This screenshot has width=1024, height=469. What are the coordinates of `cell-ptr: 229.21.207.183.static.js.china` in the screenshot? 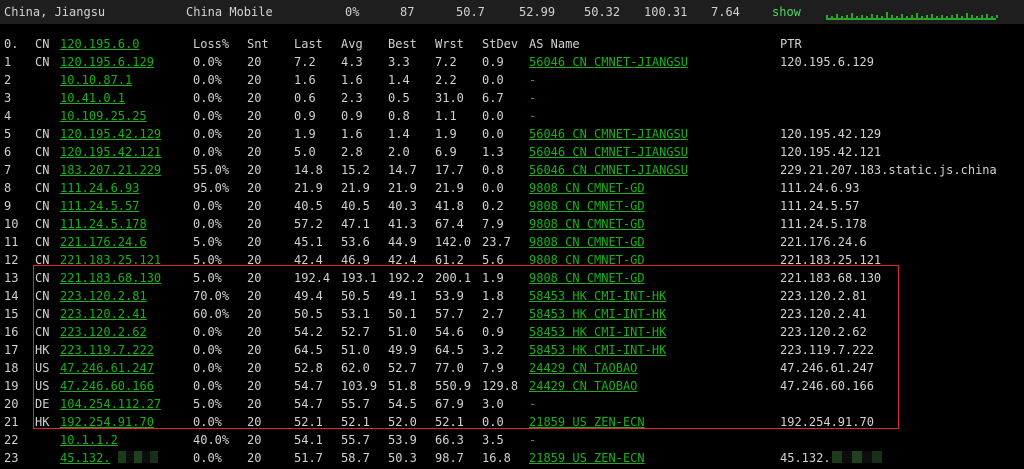 It's located at (888, 170).